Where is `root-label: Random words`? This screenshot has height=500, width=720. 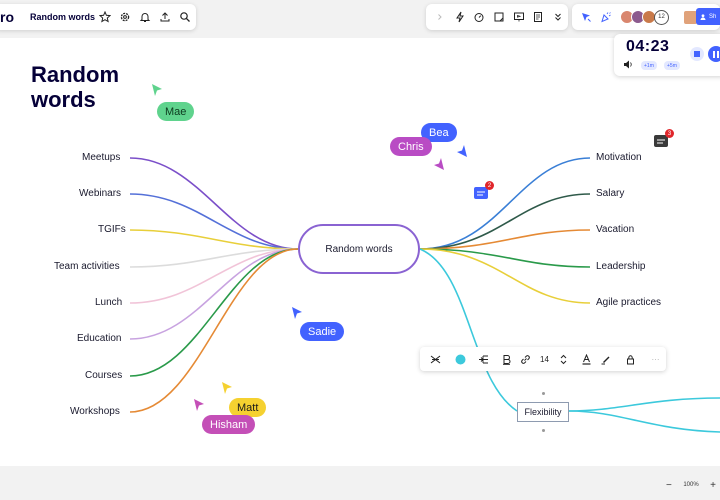
root-label: Random words is located at coordinates (359, 249).